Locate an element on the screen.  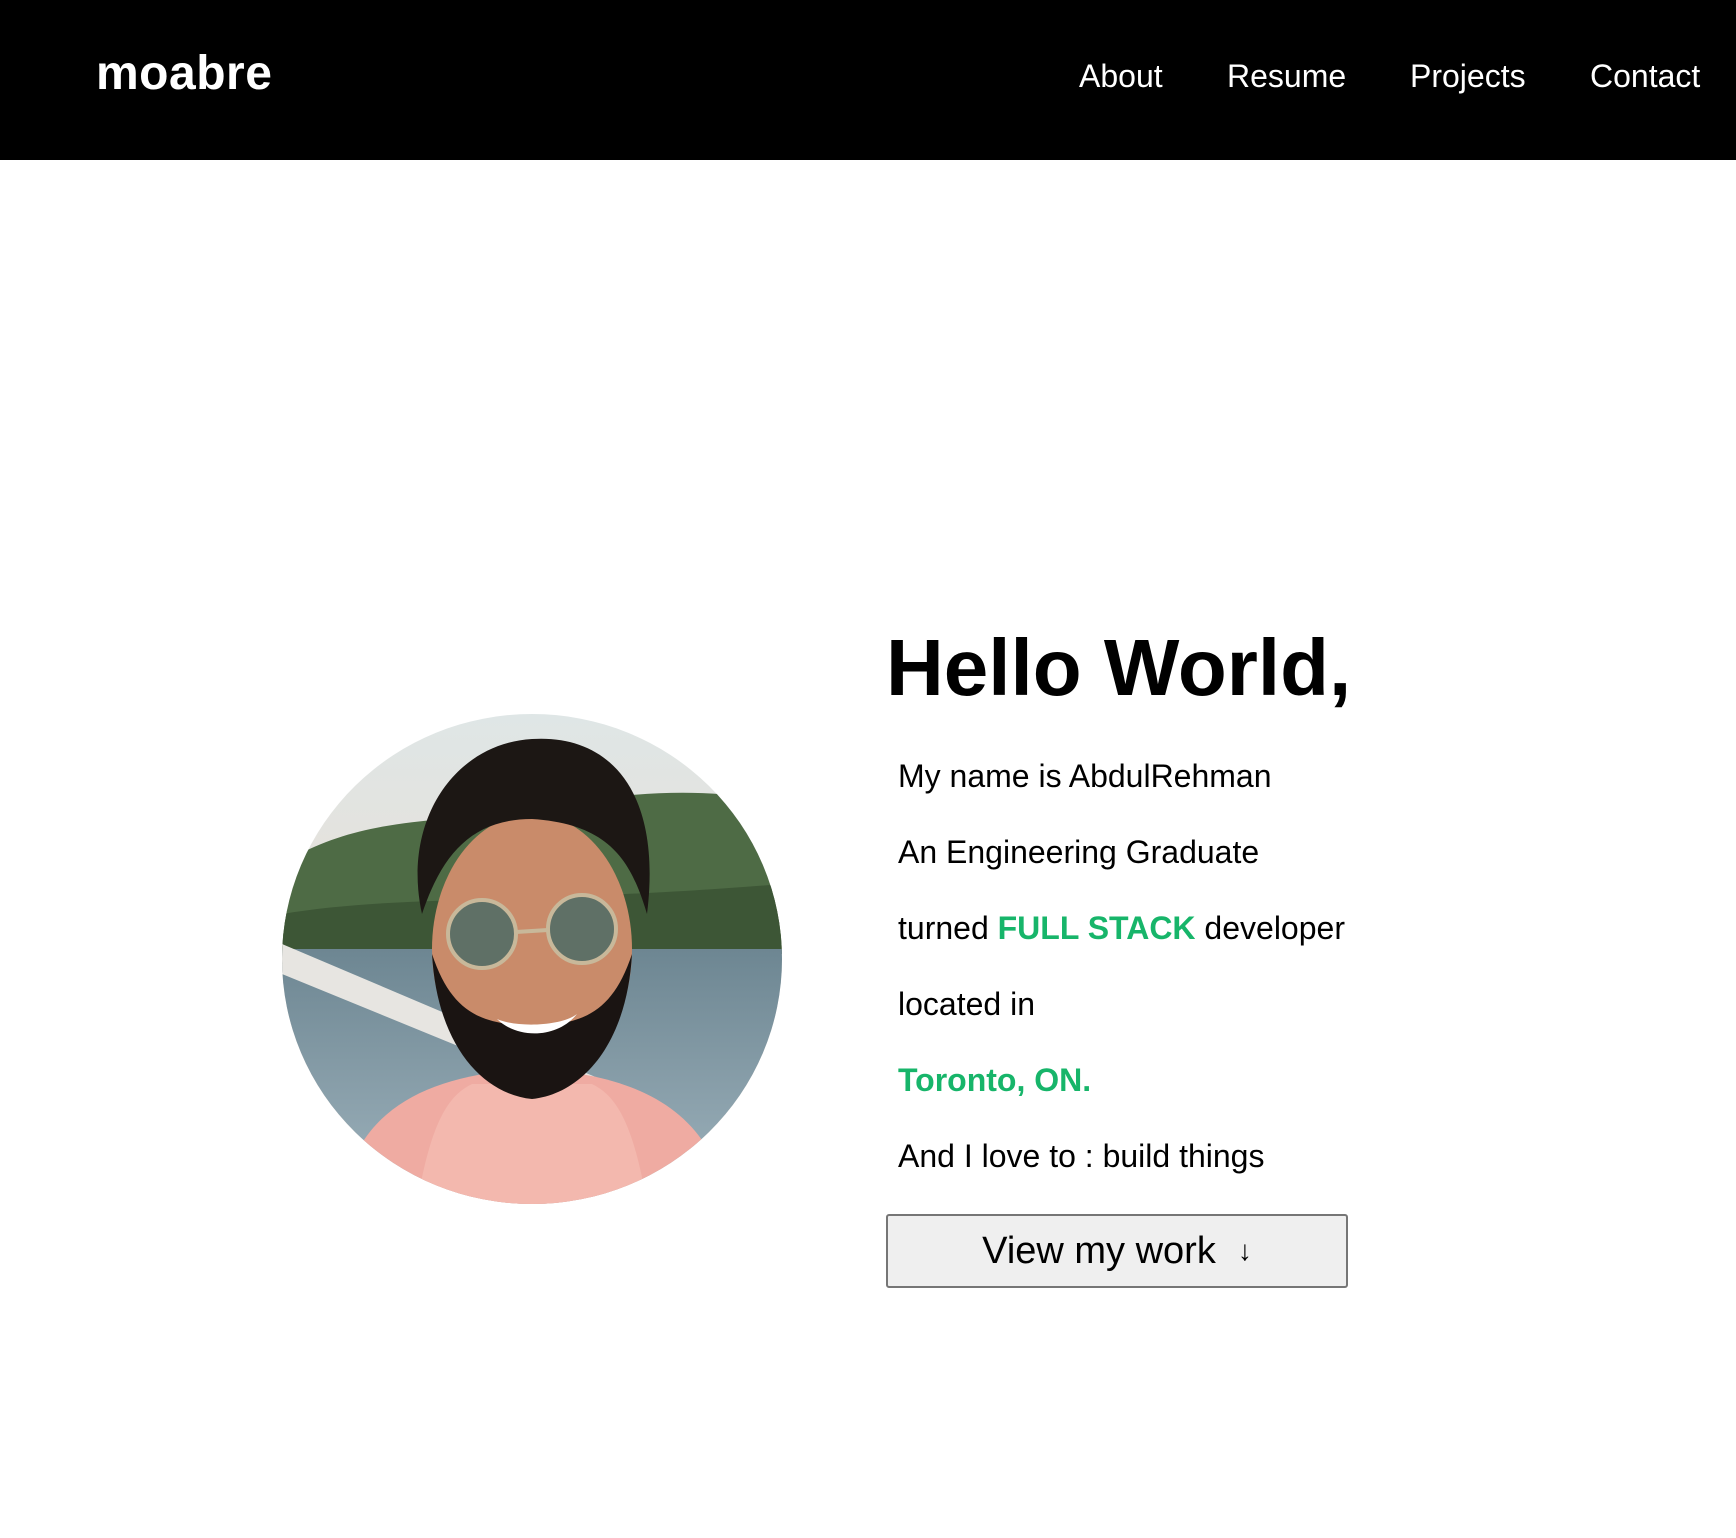
top-navbar: moabre About Resume Projects Contact is located at coordinates (868, 80).